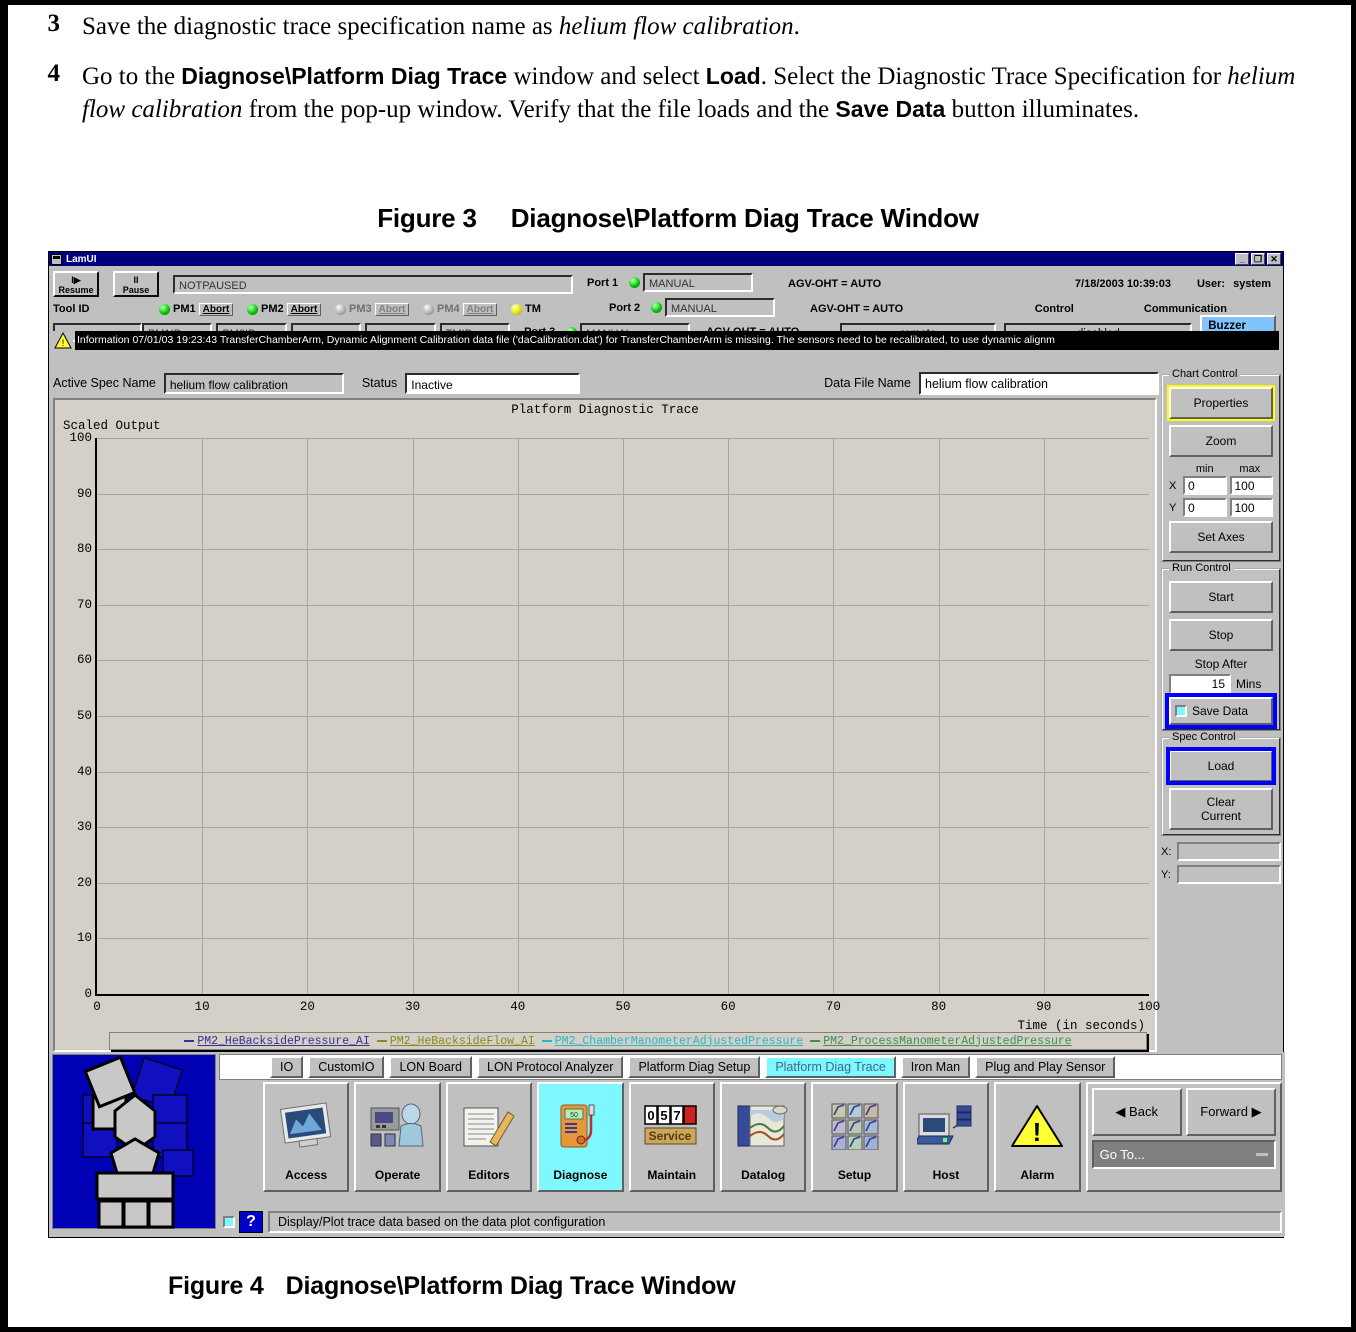  I want to click on nav-button-setup: Setup, so click(854, 1137).